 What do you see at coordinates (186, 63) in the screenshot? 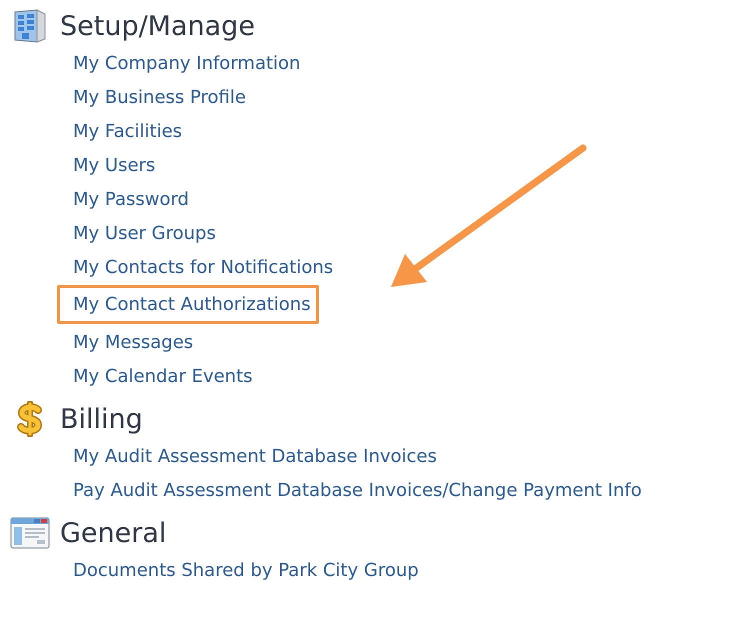
I see `nav-link: My Company Information` at bounding box center [186, 63].